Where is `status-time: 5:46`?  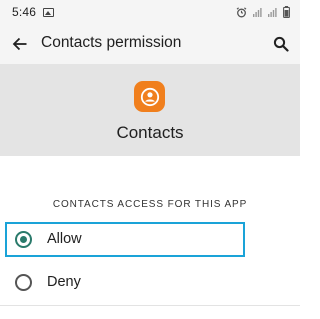 status-time: 5:46 is located at coordinates (24, 12).